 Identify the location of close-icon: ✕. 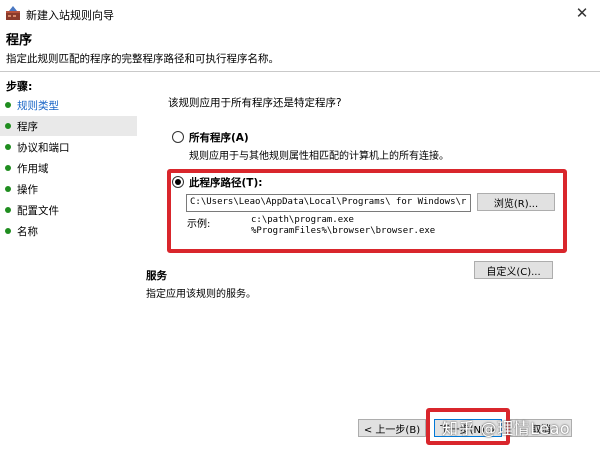
(582, 13).